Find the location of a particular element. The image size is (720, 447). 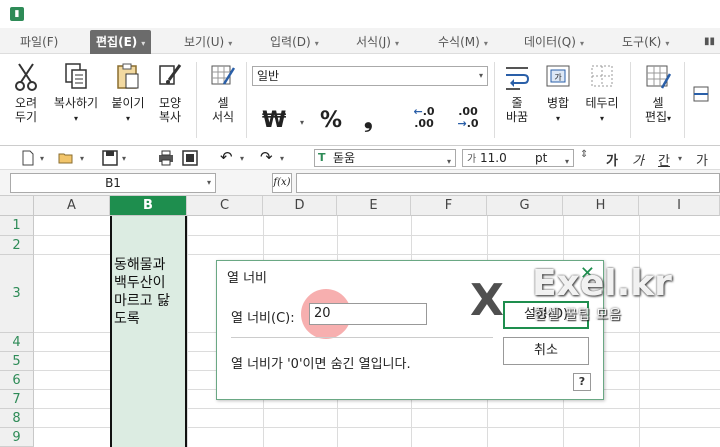

cut-button: 오려 두기 is located at coordinates (26, 93).